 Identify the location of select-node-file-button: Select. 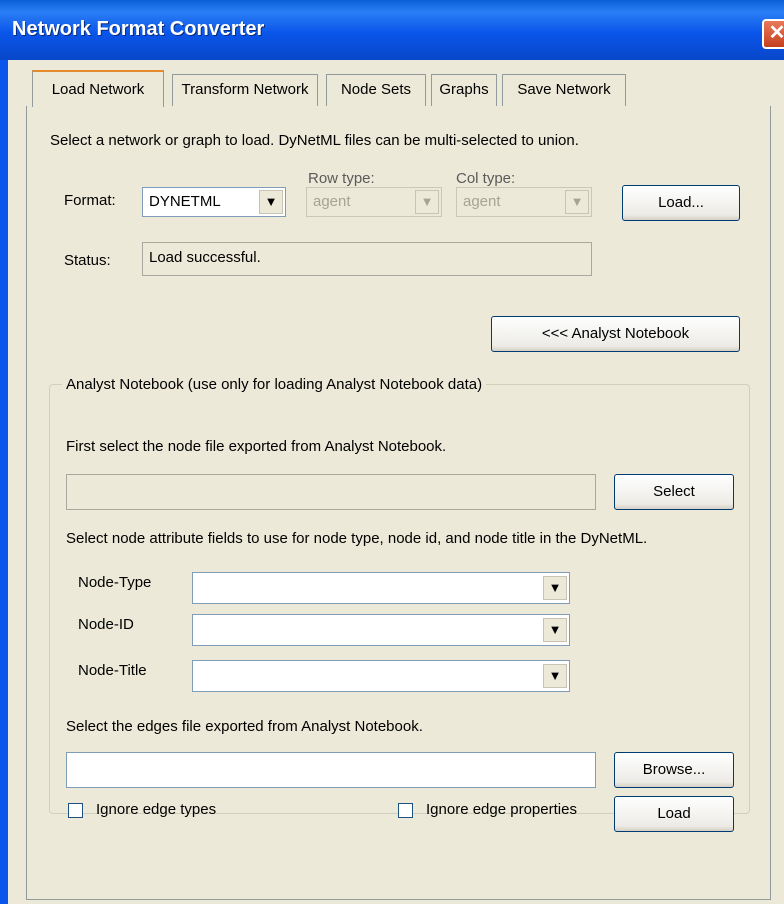
(674, 492).